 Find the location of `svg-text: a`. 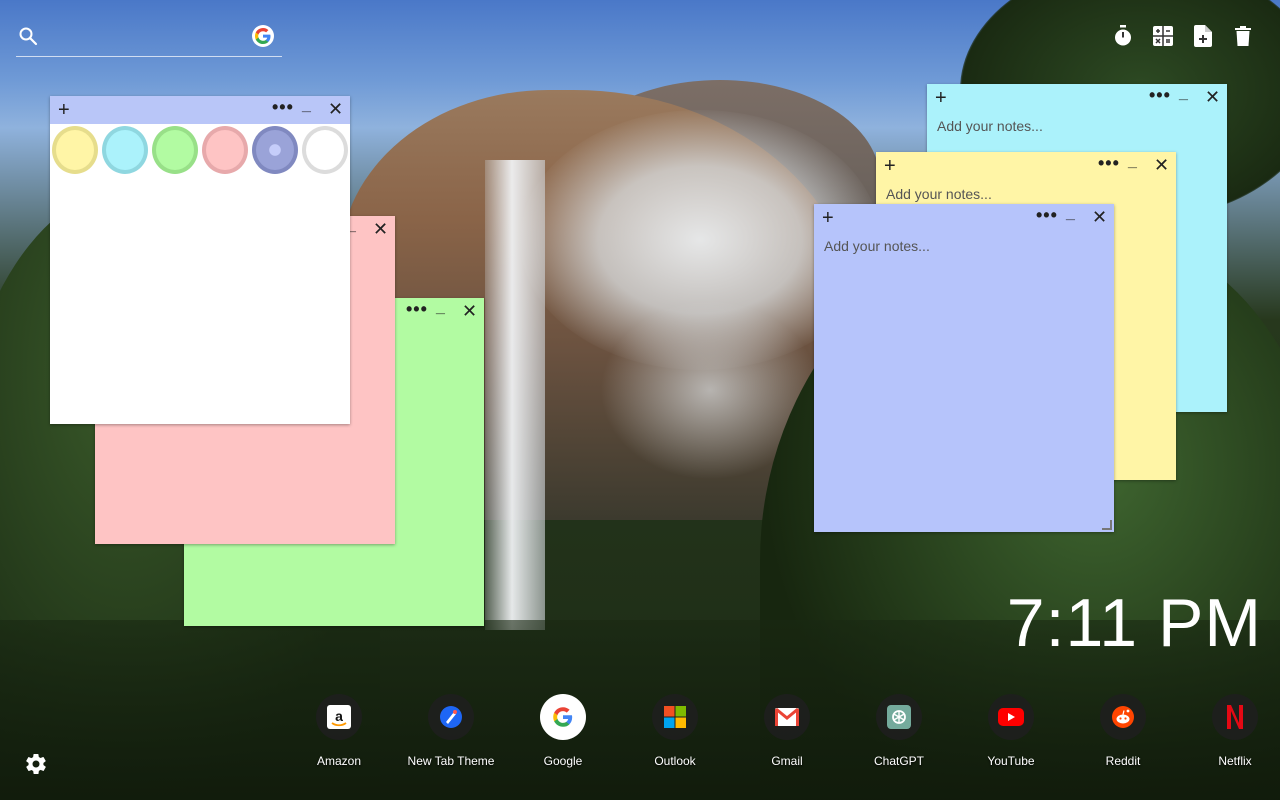

svg-text: a is located at coordinates (339, 716).